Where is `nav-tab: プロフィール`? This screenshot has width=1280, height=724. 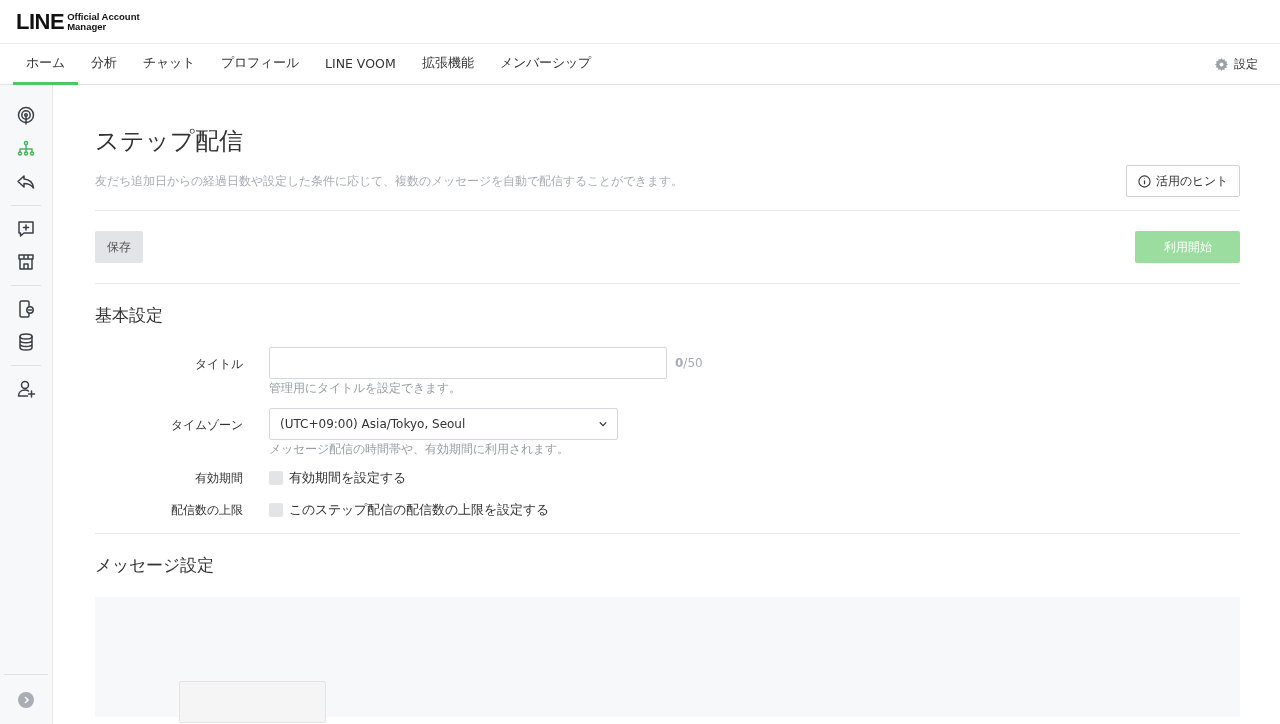 nav-tab: プロフィール is located at coordinates (260, 64).